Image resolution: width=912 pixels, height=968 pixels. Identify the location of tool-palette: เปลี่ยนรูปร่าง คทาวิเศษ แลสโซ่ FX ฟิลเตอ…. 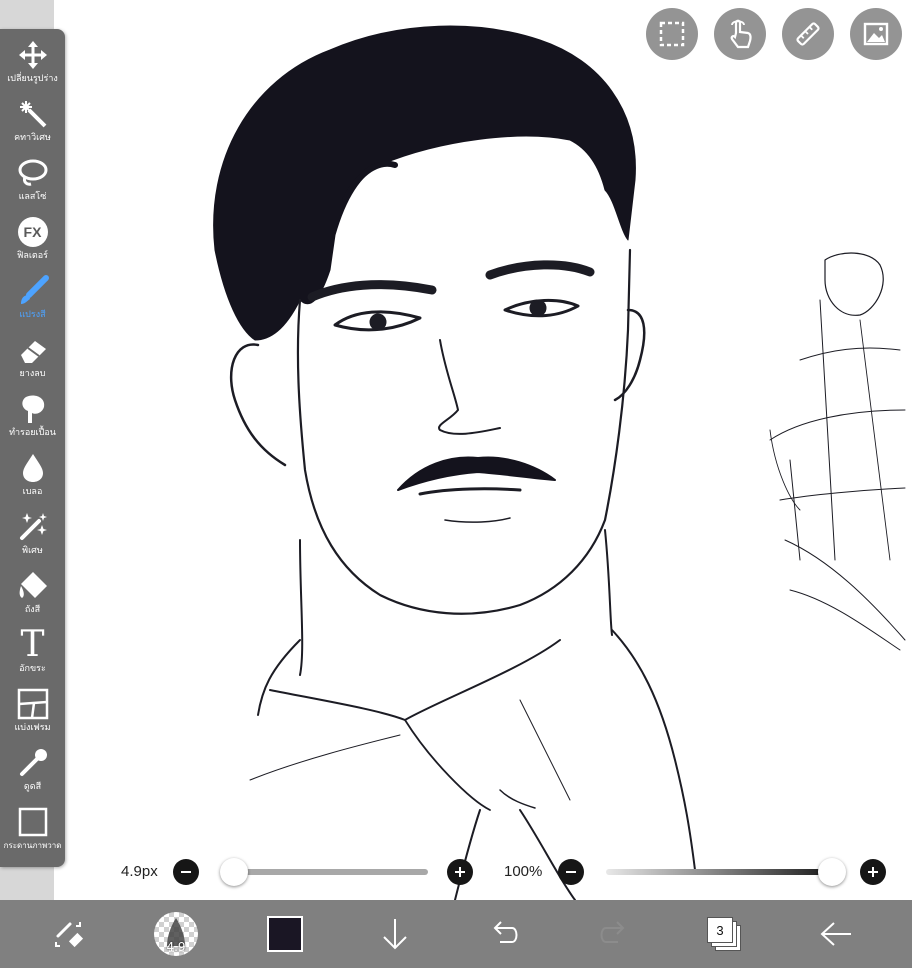
(32, 448).